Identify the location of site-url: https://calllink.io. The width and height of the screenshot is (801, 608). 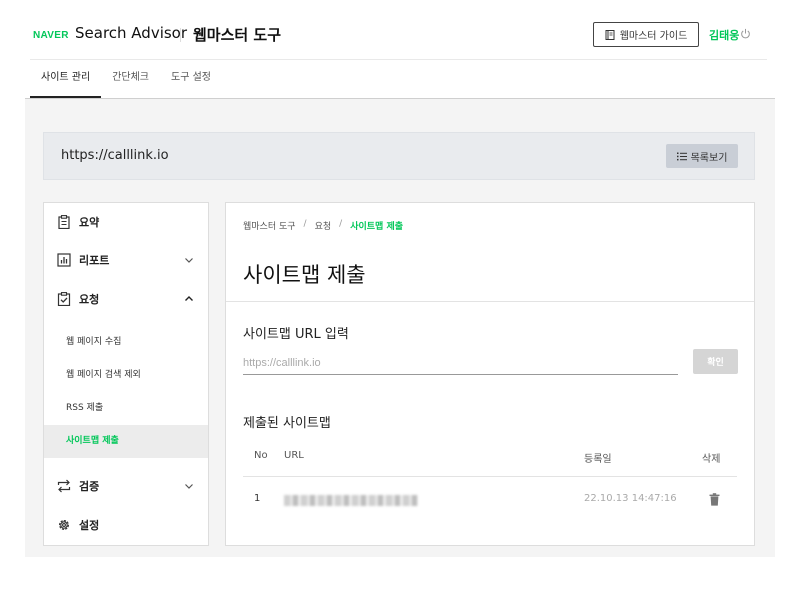
(115, 155).